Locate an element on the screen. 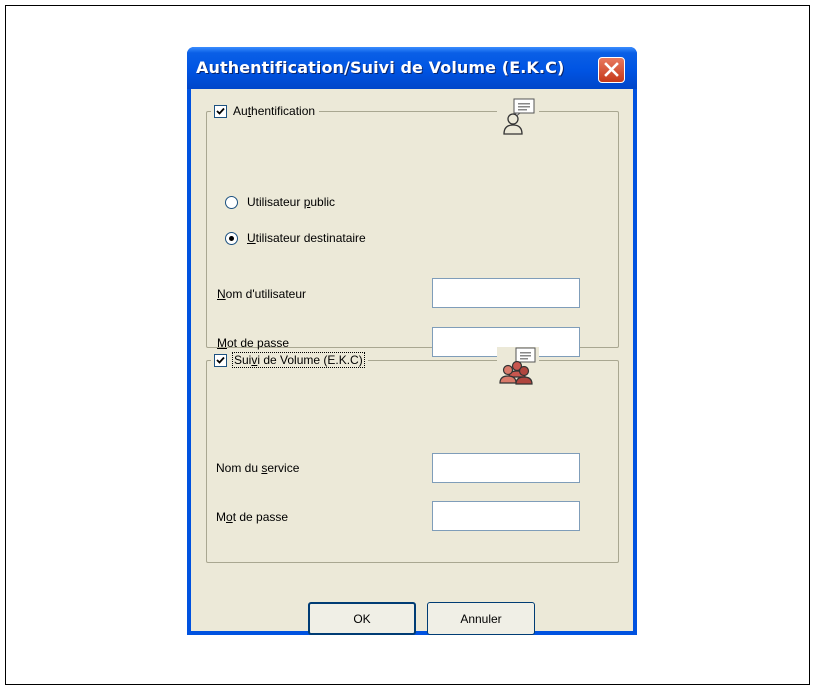  volume-tracking-group-header: Suivi de Volume (E.K.C) is located at coordinates (289, 360).